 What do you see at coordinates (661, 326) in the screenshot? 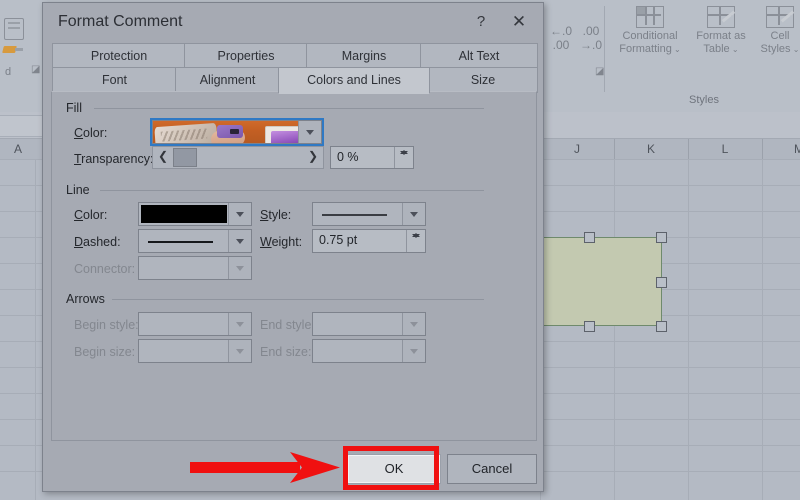
I see `resize-handle-bottom-right` at bounding box center [661, 326].